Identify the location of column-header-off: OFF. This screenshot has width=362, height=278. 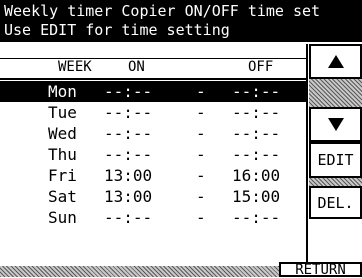
(261, 67).